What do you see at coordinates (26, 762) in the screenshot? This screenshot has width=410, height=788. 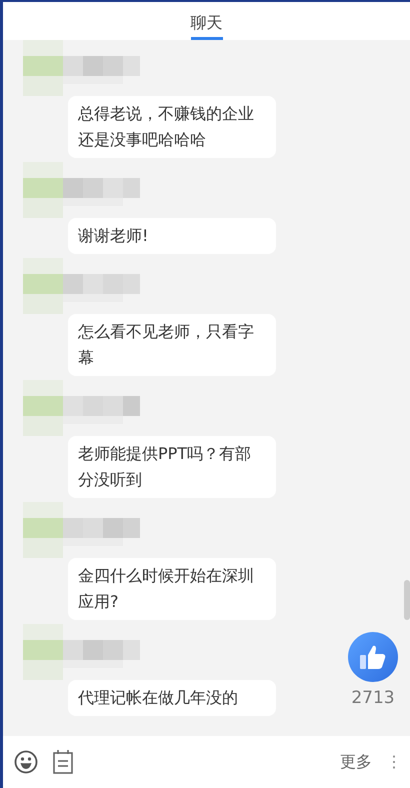 I see `smiley-icon` at bounding box center [26, 762].